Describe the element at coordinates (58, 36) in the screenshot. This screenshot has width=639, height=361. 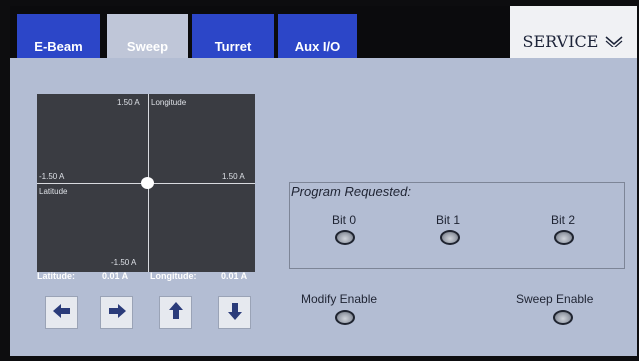
I see `tab-e-beam: E-Beam` at that location.